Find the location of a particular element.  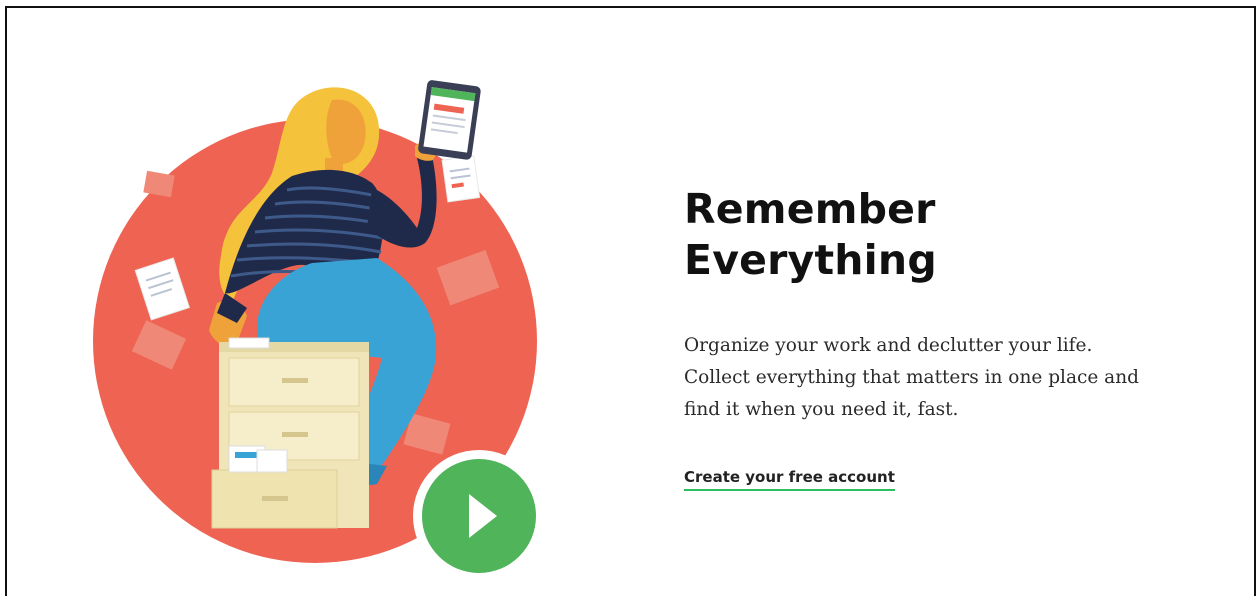

hero-headline: Remember Everything is located at coordinates (944, 235).